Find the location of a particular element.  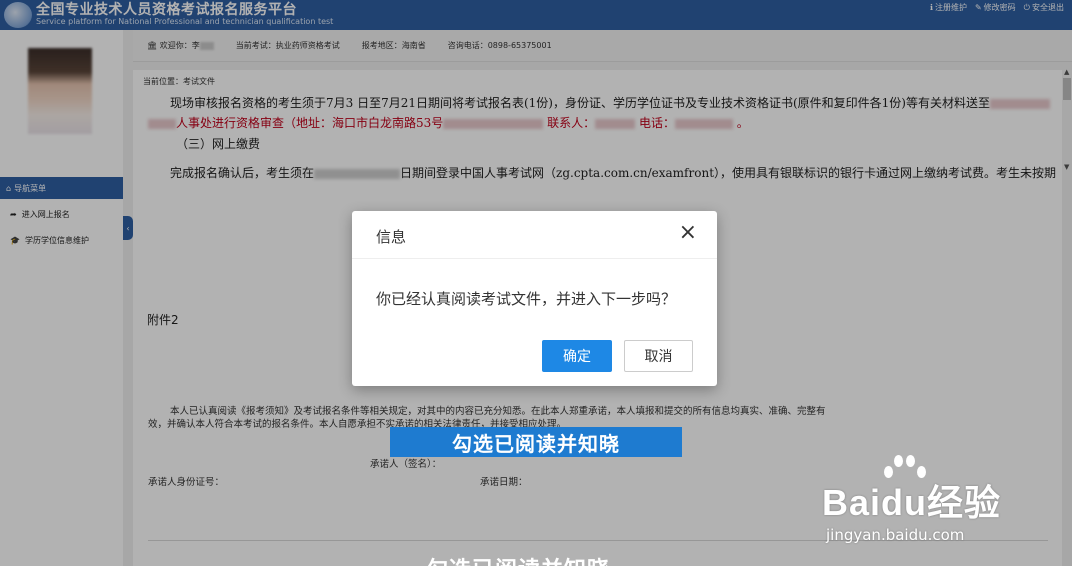

dialog-divider is located at coordinates (534, 258).